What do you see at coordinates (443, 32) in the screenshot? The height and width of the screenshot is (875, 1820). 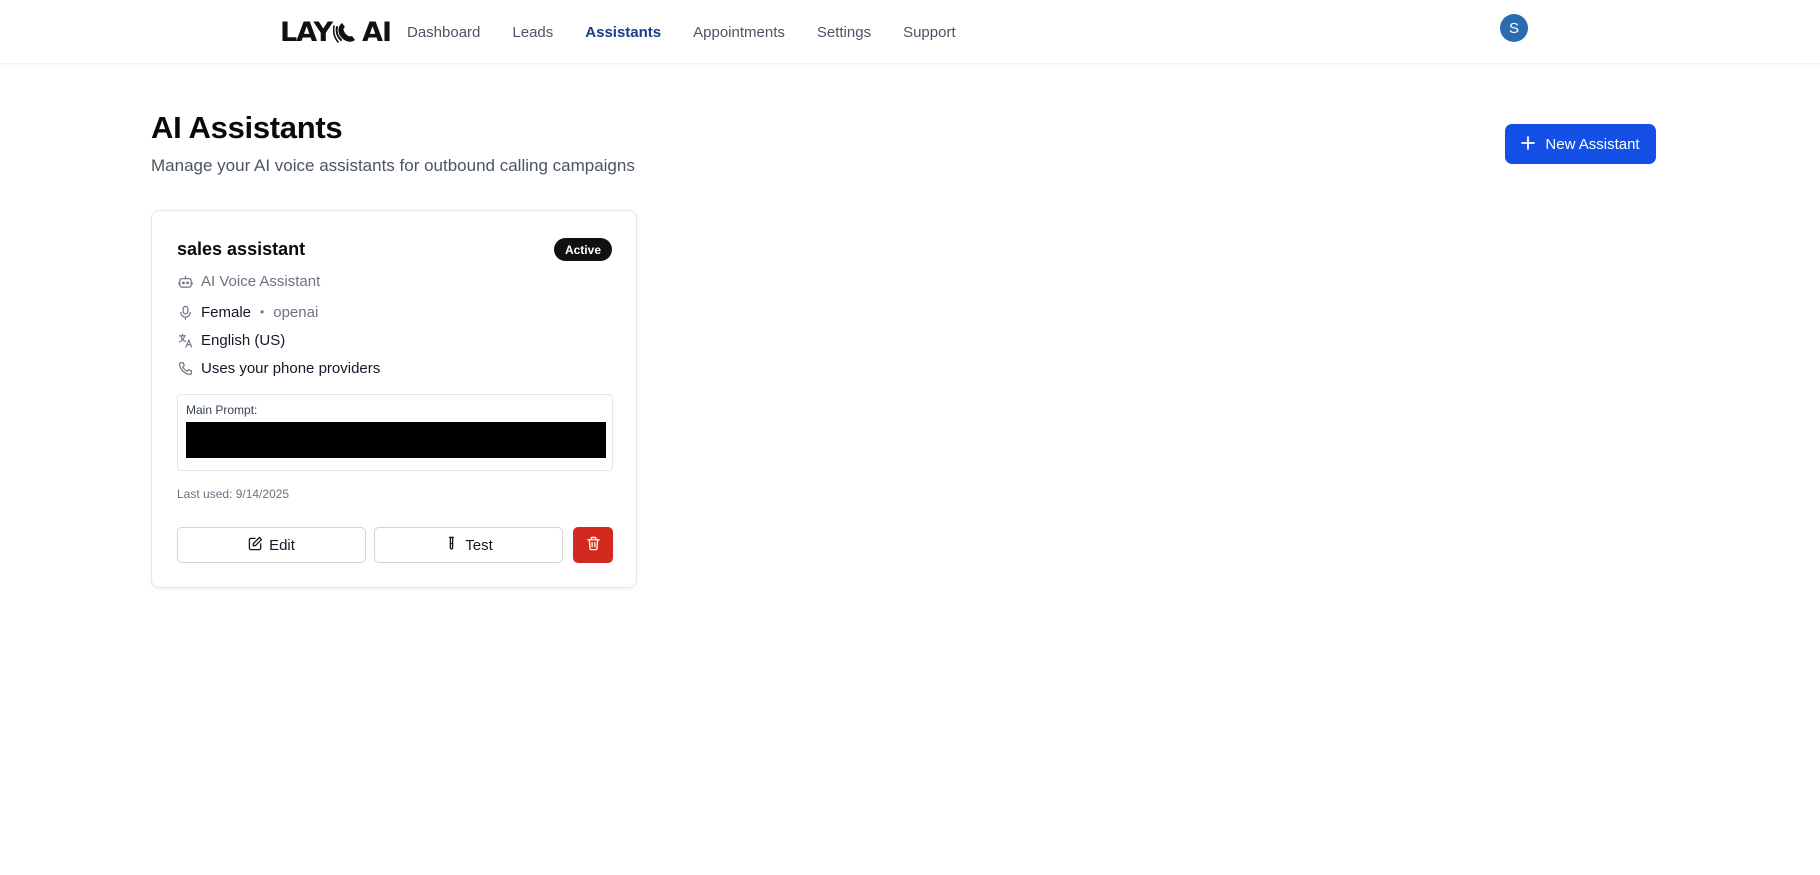 I see `nav-dashboard: Dashboard` at bounding box center [443, 32].